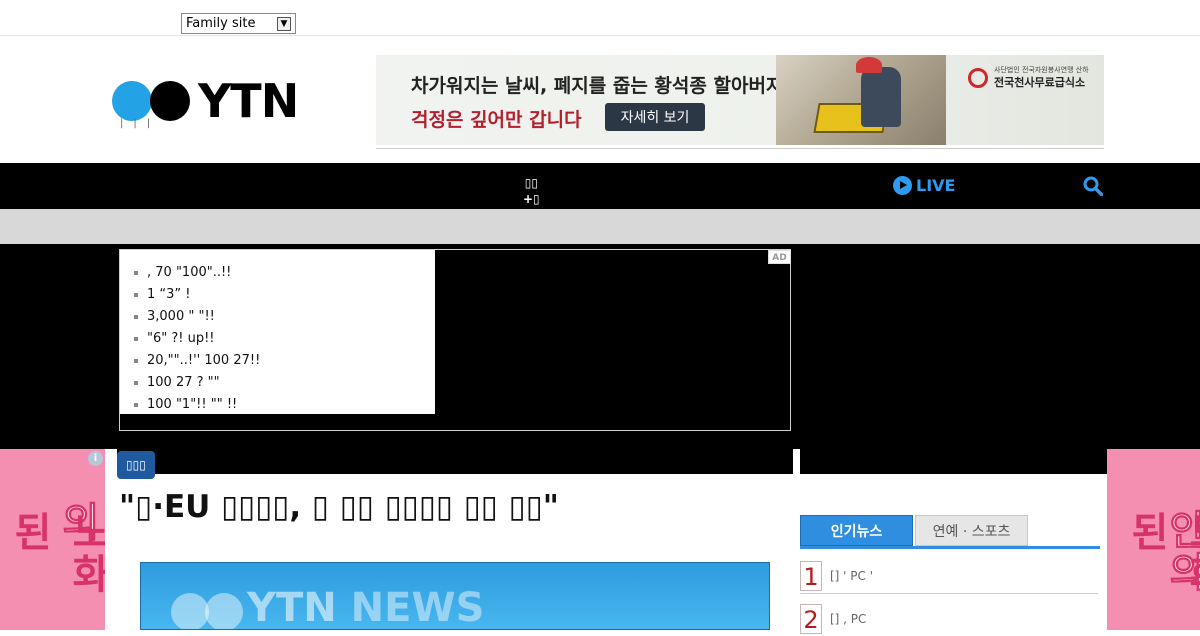 The width and height of the screenshot is (1200, 636). I want to click on article-category-badge: ▯▯▯, so click(136, 465).